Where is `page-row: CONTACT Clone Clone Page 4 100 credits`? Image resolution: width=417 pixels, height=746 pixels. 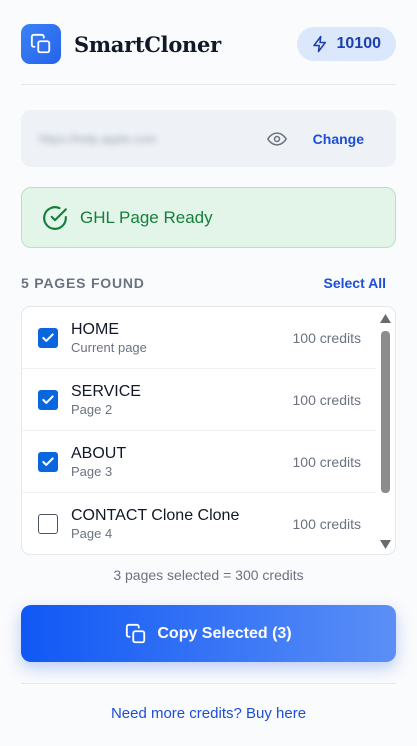
page-row: CONTACT Clone Clone Page 4 100 credits is located at coordinates (199, 523).